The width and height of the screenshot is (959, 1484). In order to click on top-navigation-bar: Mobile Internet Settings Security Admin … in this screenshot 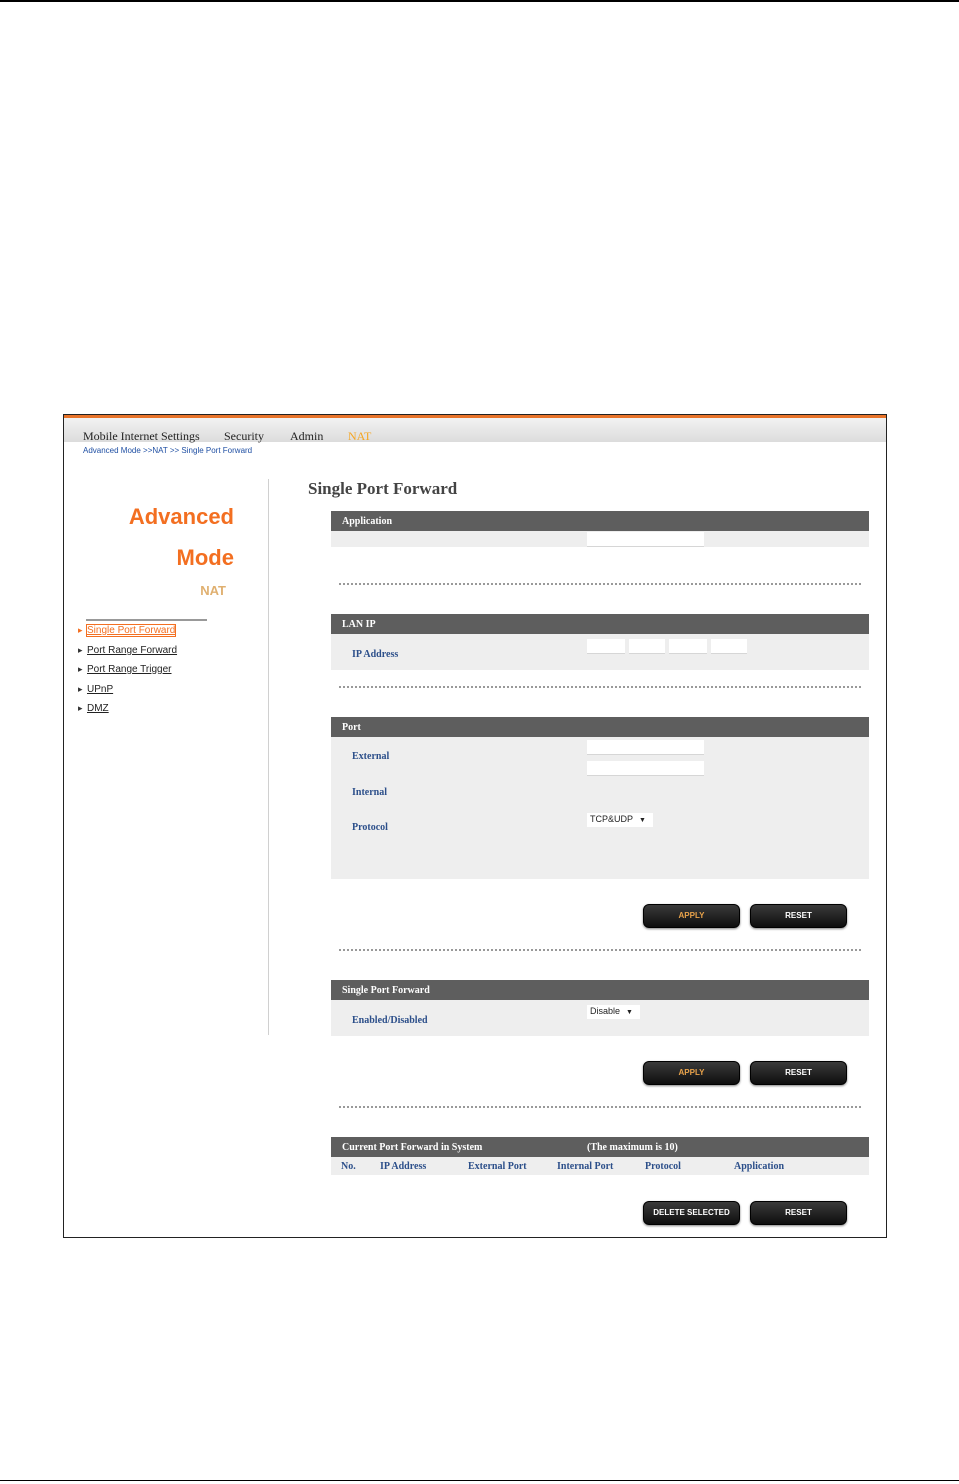, I will do `click(475, 429)`.